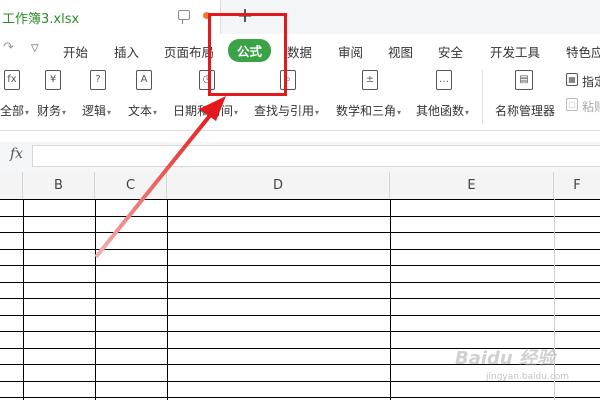  What do you see at coordinates (144, 80) in the screenshot?
I see `text-icon: A` at bounding box center [144, 80].